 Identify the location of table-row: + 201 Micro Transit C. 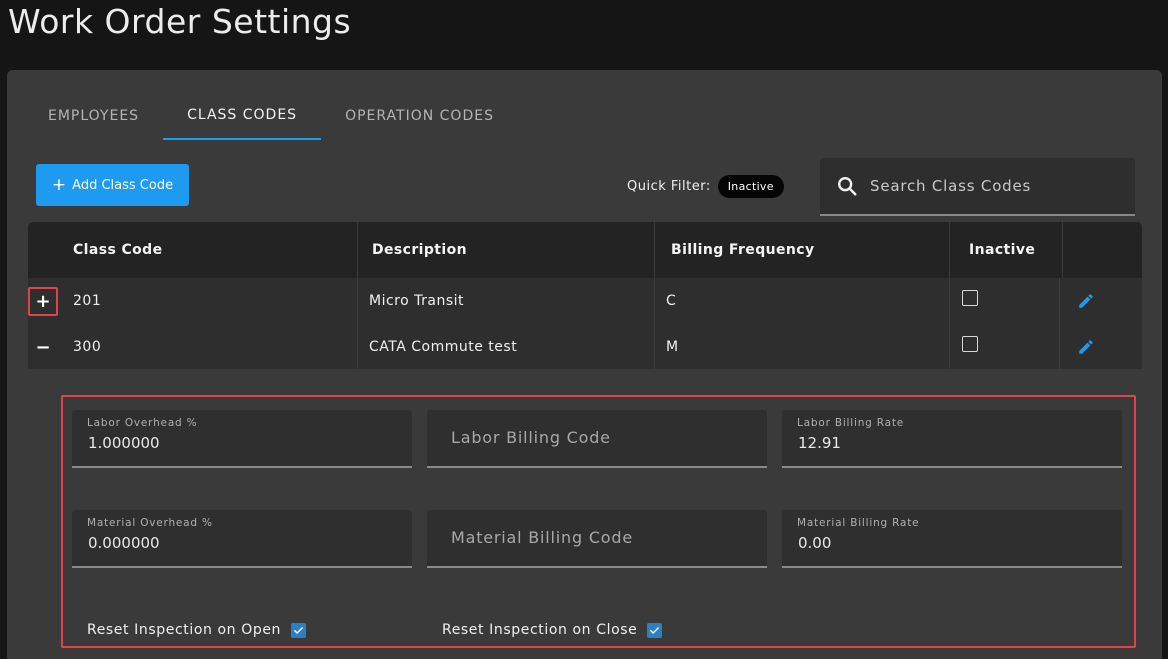
(585, 301).